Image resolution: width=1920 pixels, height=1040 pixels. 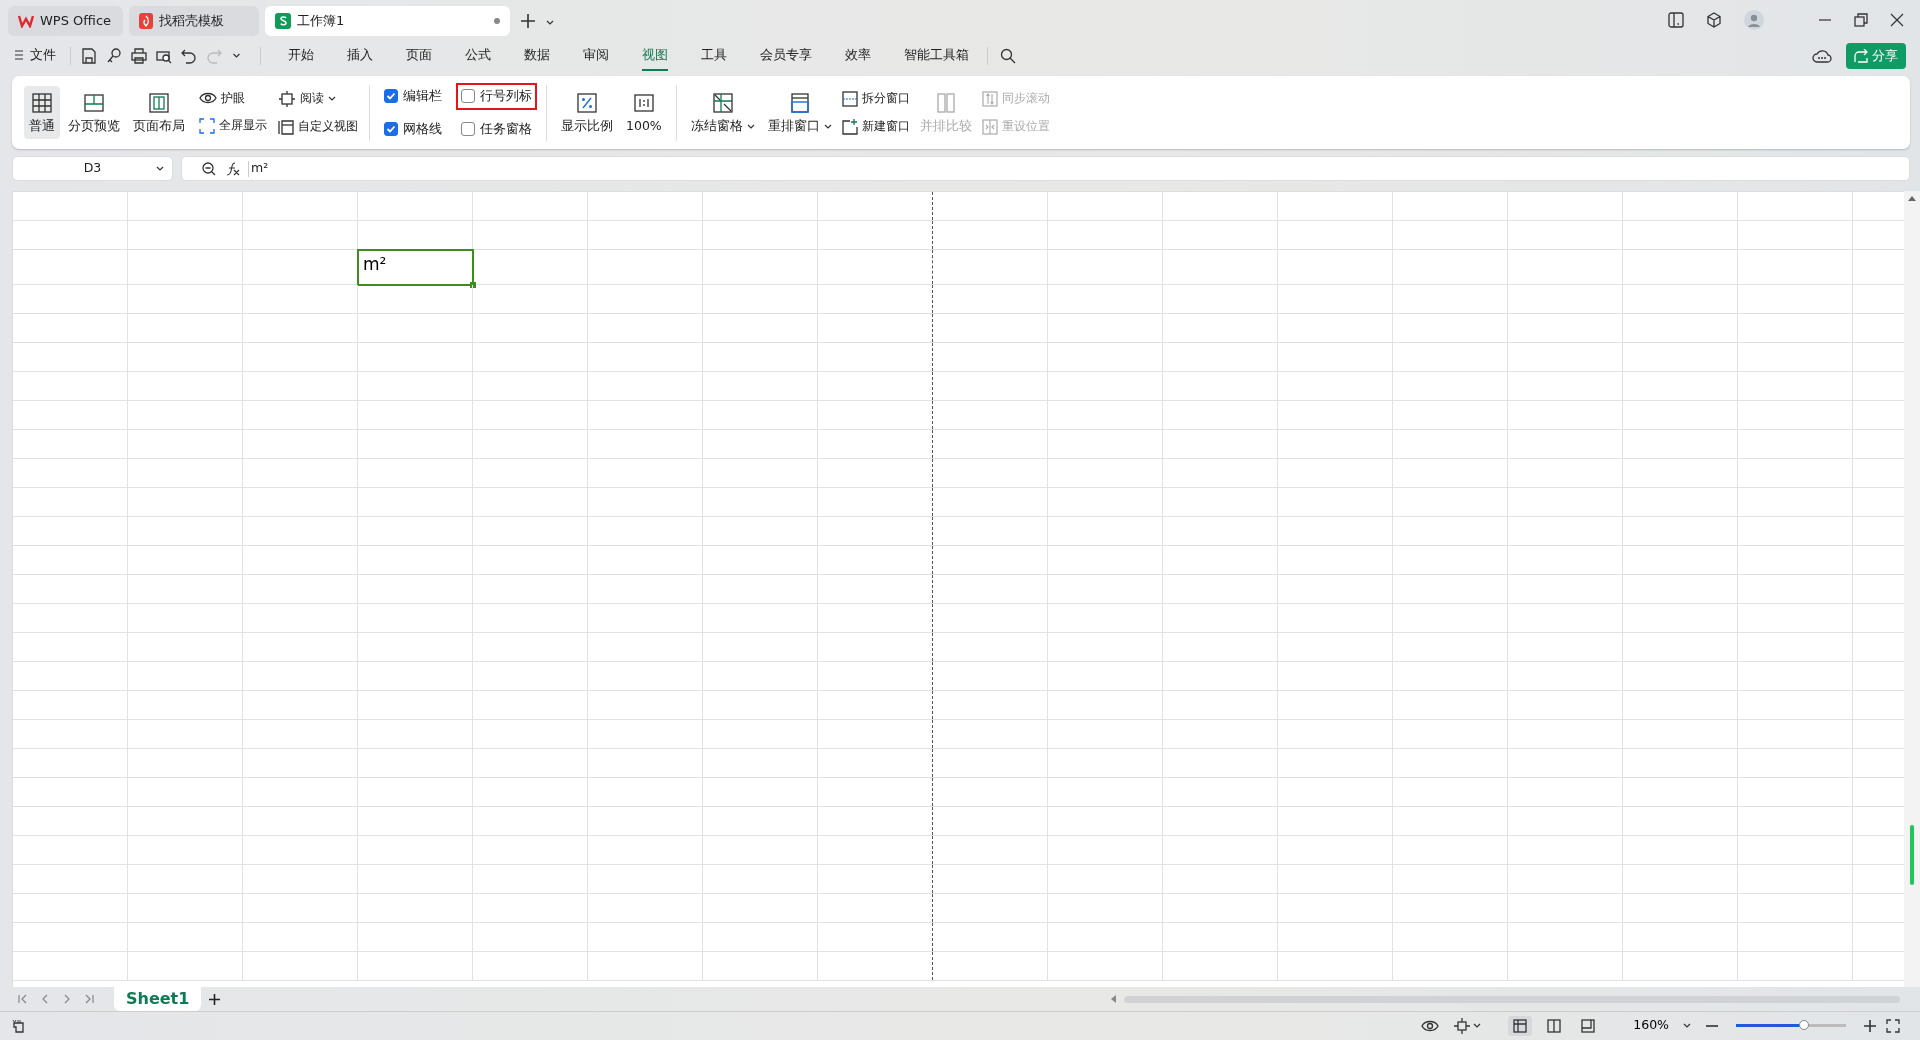 What do you see at coordinates (799, 103) in the screenshot?
I see `stacked-windows-icon` at bounding box center [799, 103].